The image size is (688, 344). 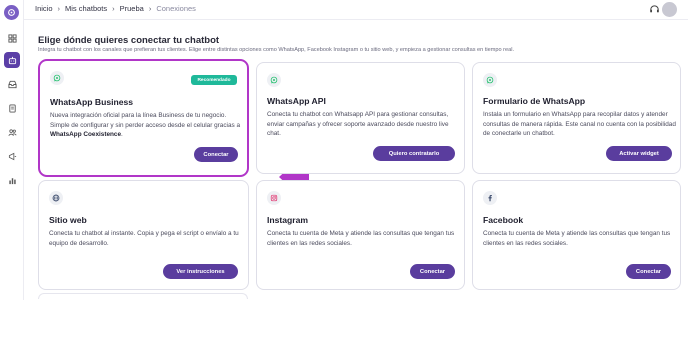 I want to click on logo-icon, so click(x=11, y=12).